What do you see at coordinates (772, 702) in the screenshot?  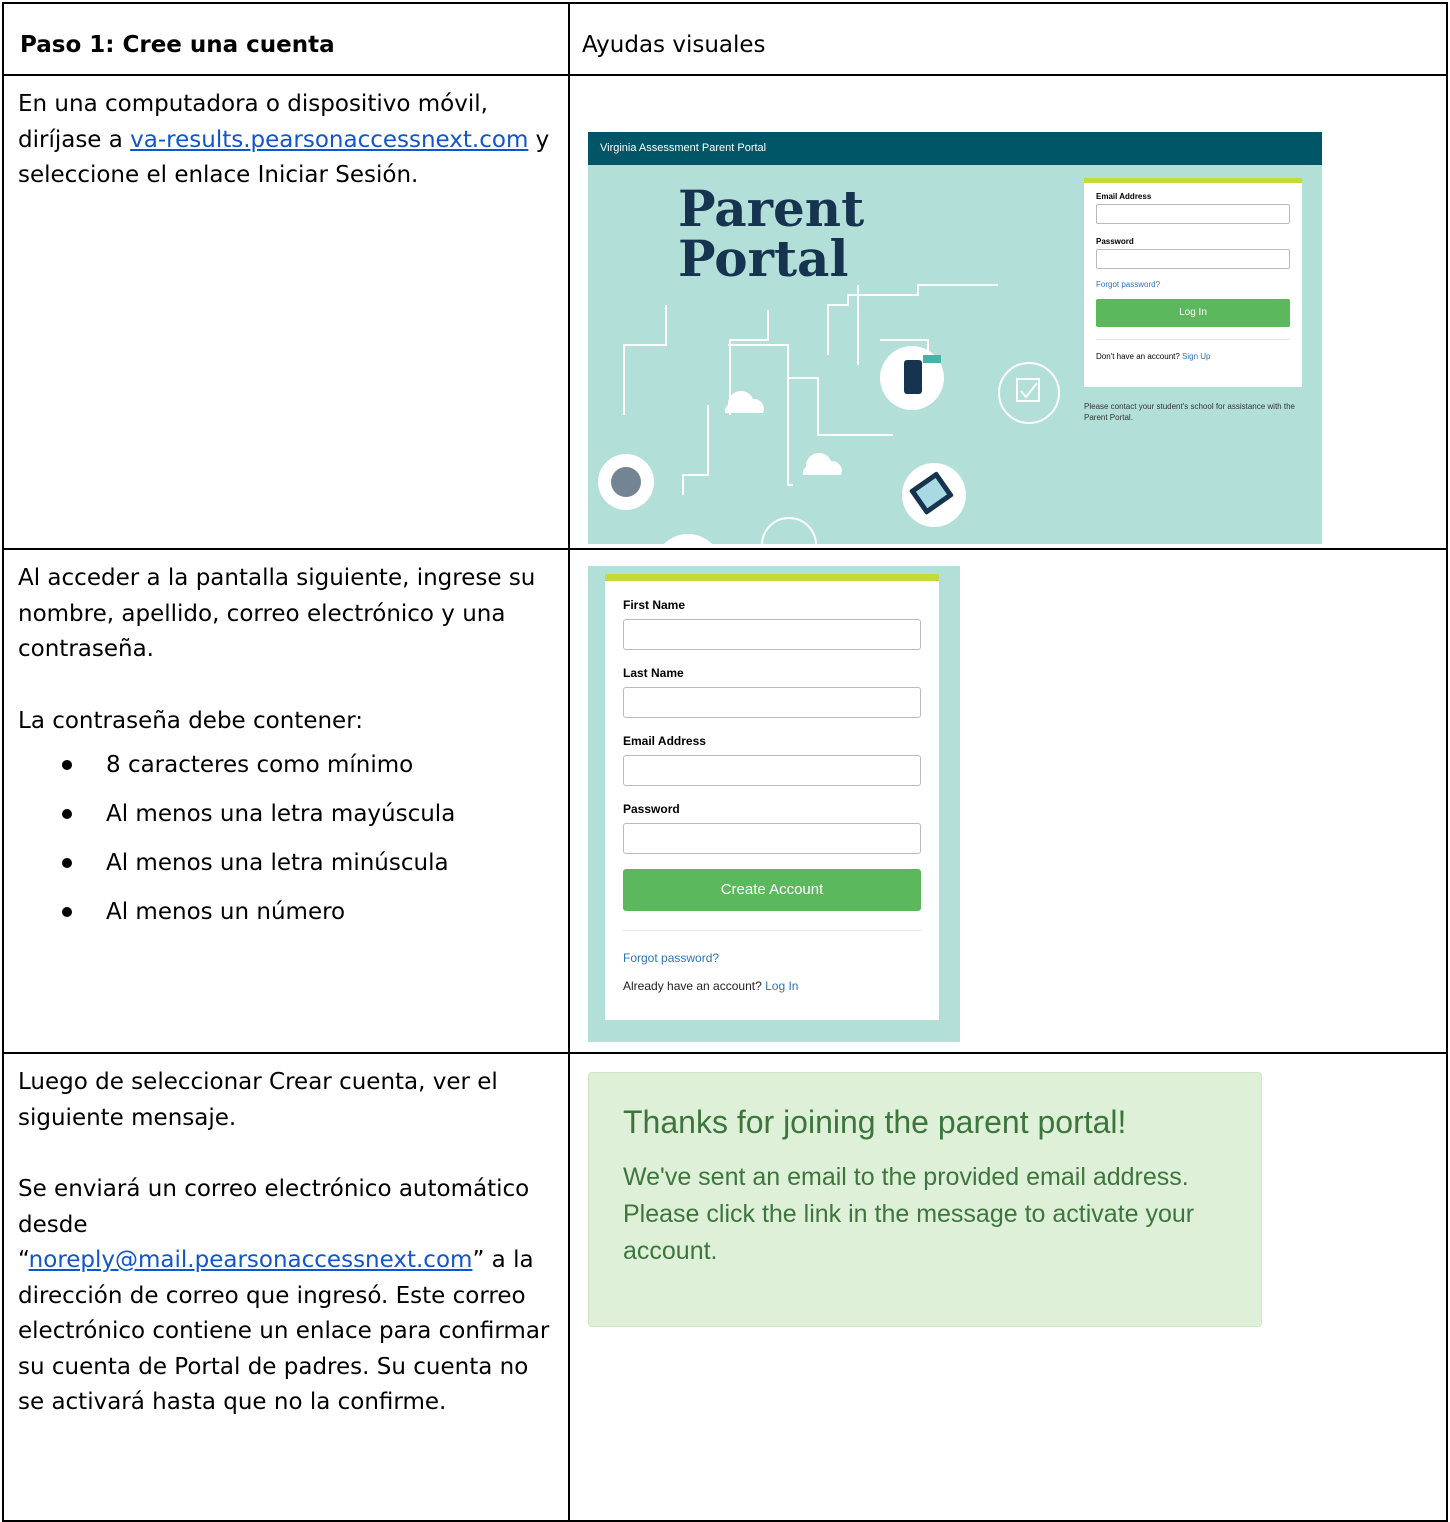 I see `last-name-field` at bounding box center [772, 702].